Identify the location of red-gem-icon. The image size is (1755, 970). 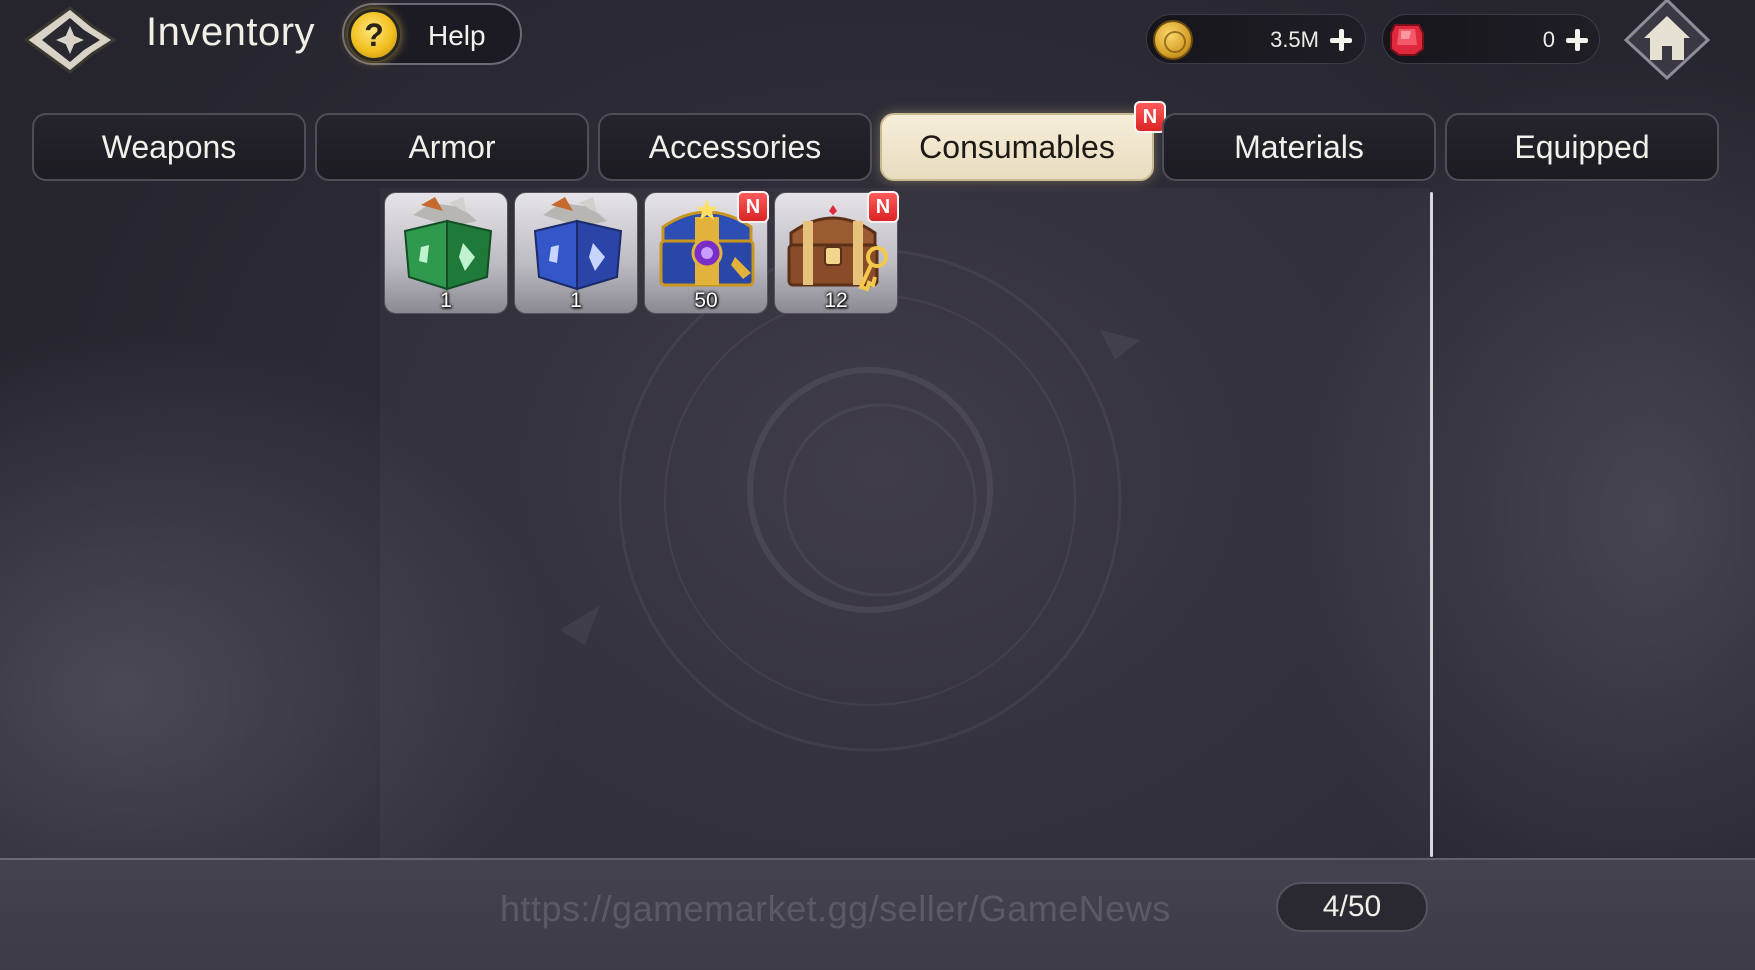
(1407, 40).